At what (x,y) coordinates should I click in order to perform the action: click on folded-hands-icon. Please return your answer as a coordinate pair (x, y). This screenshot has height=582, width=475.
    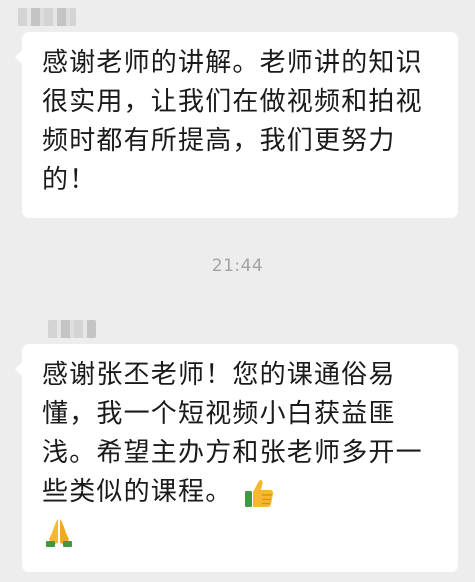
    Looking at the image, I should click on (59, 532).